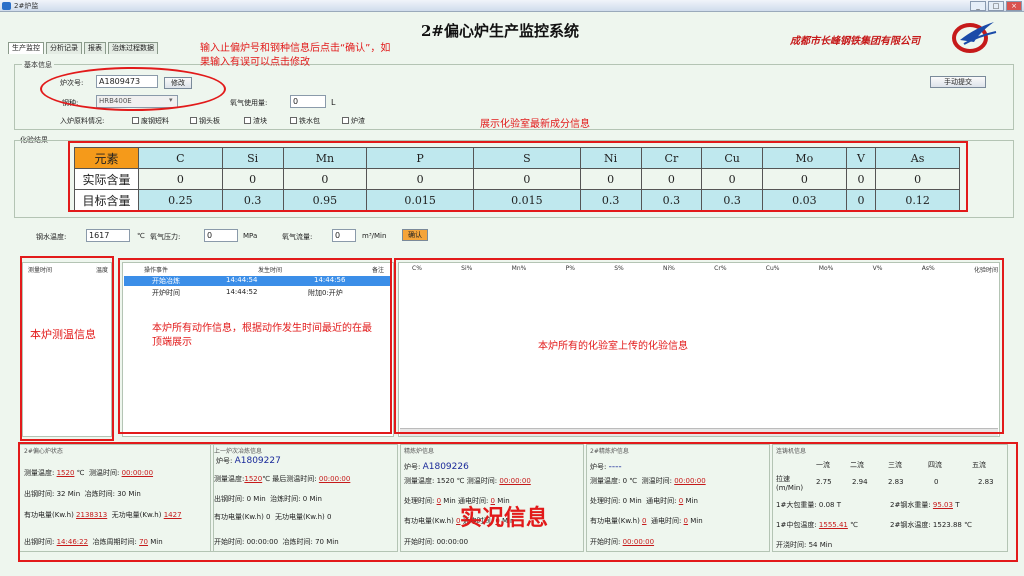 The height and width of the screenshot is (576, 1024). What do you see at coordinates (51, 237) in the screenshot?
I see `steel-temp-label: 钢水温度:` at bounding box center [51, 237].